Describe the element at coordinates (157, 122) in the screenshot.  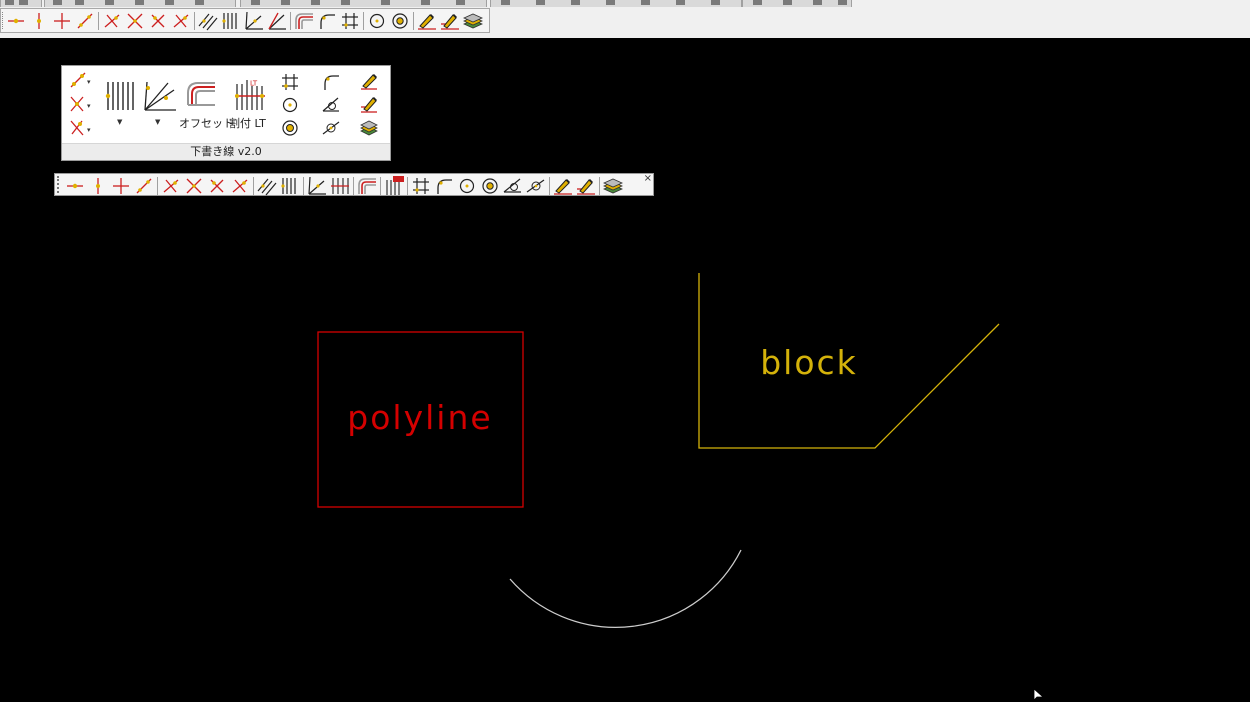
I see `angle-dropdown-arrow: ▼` at that location.